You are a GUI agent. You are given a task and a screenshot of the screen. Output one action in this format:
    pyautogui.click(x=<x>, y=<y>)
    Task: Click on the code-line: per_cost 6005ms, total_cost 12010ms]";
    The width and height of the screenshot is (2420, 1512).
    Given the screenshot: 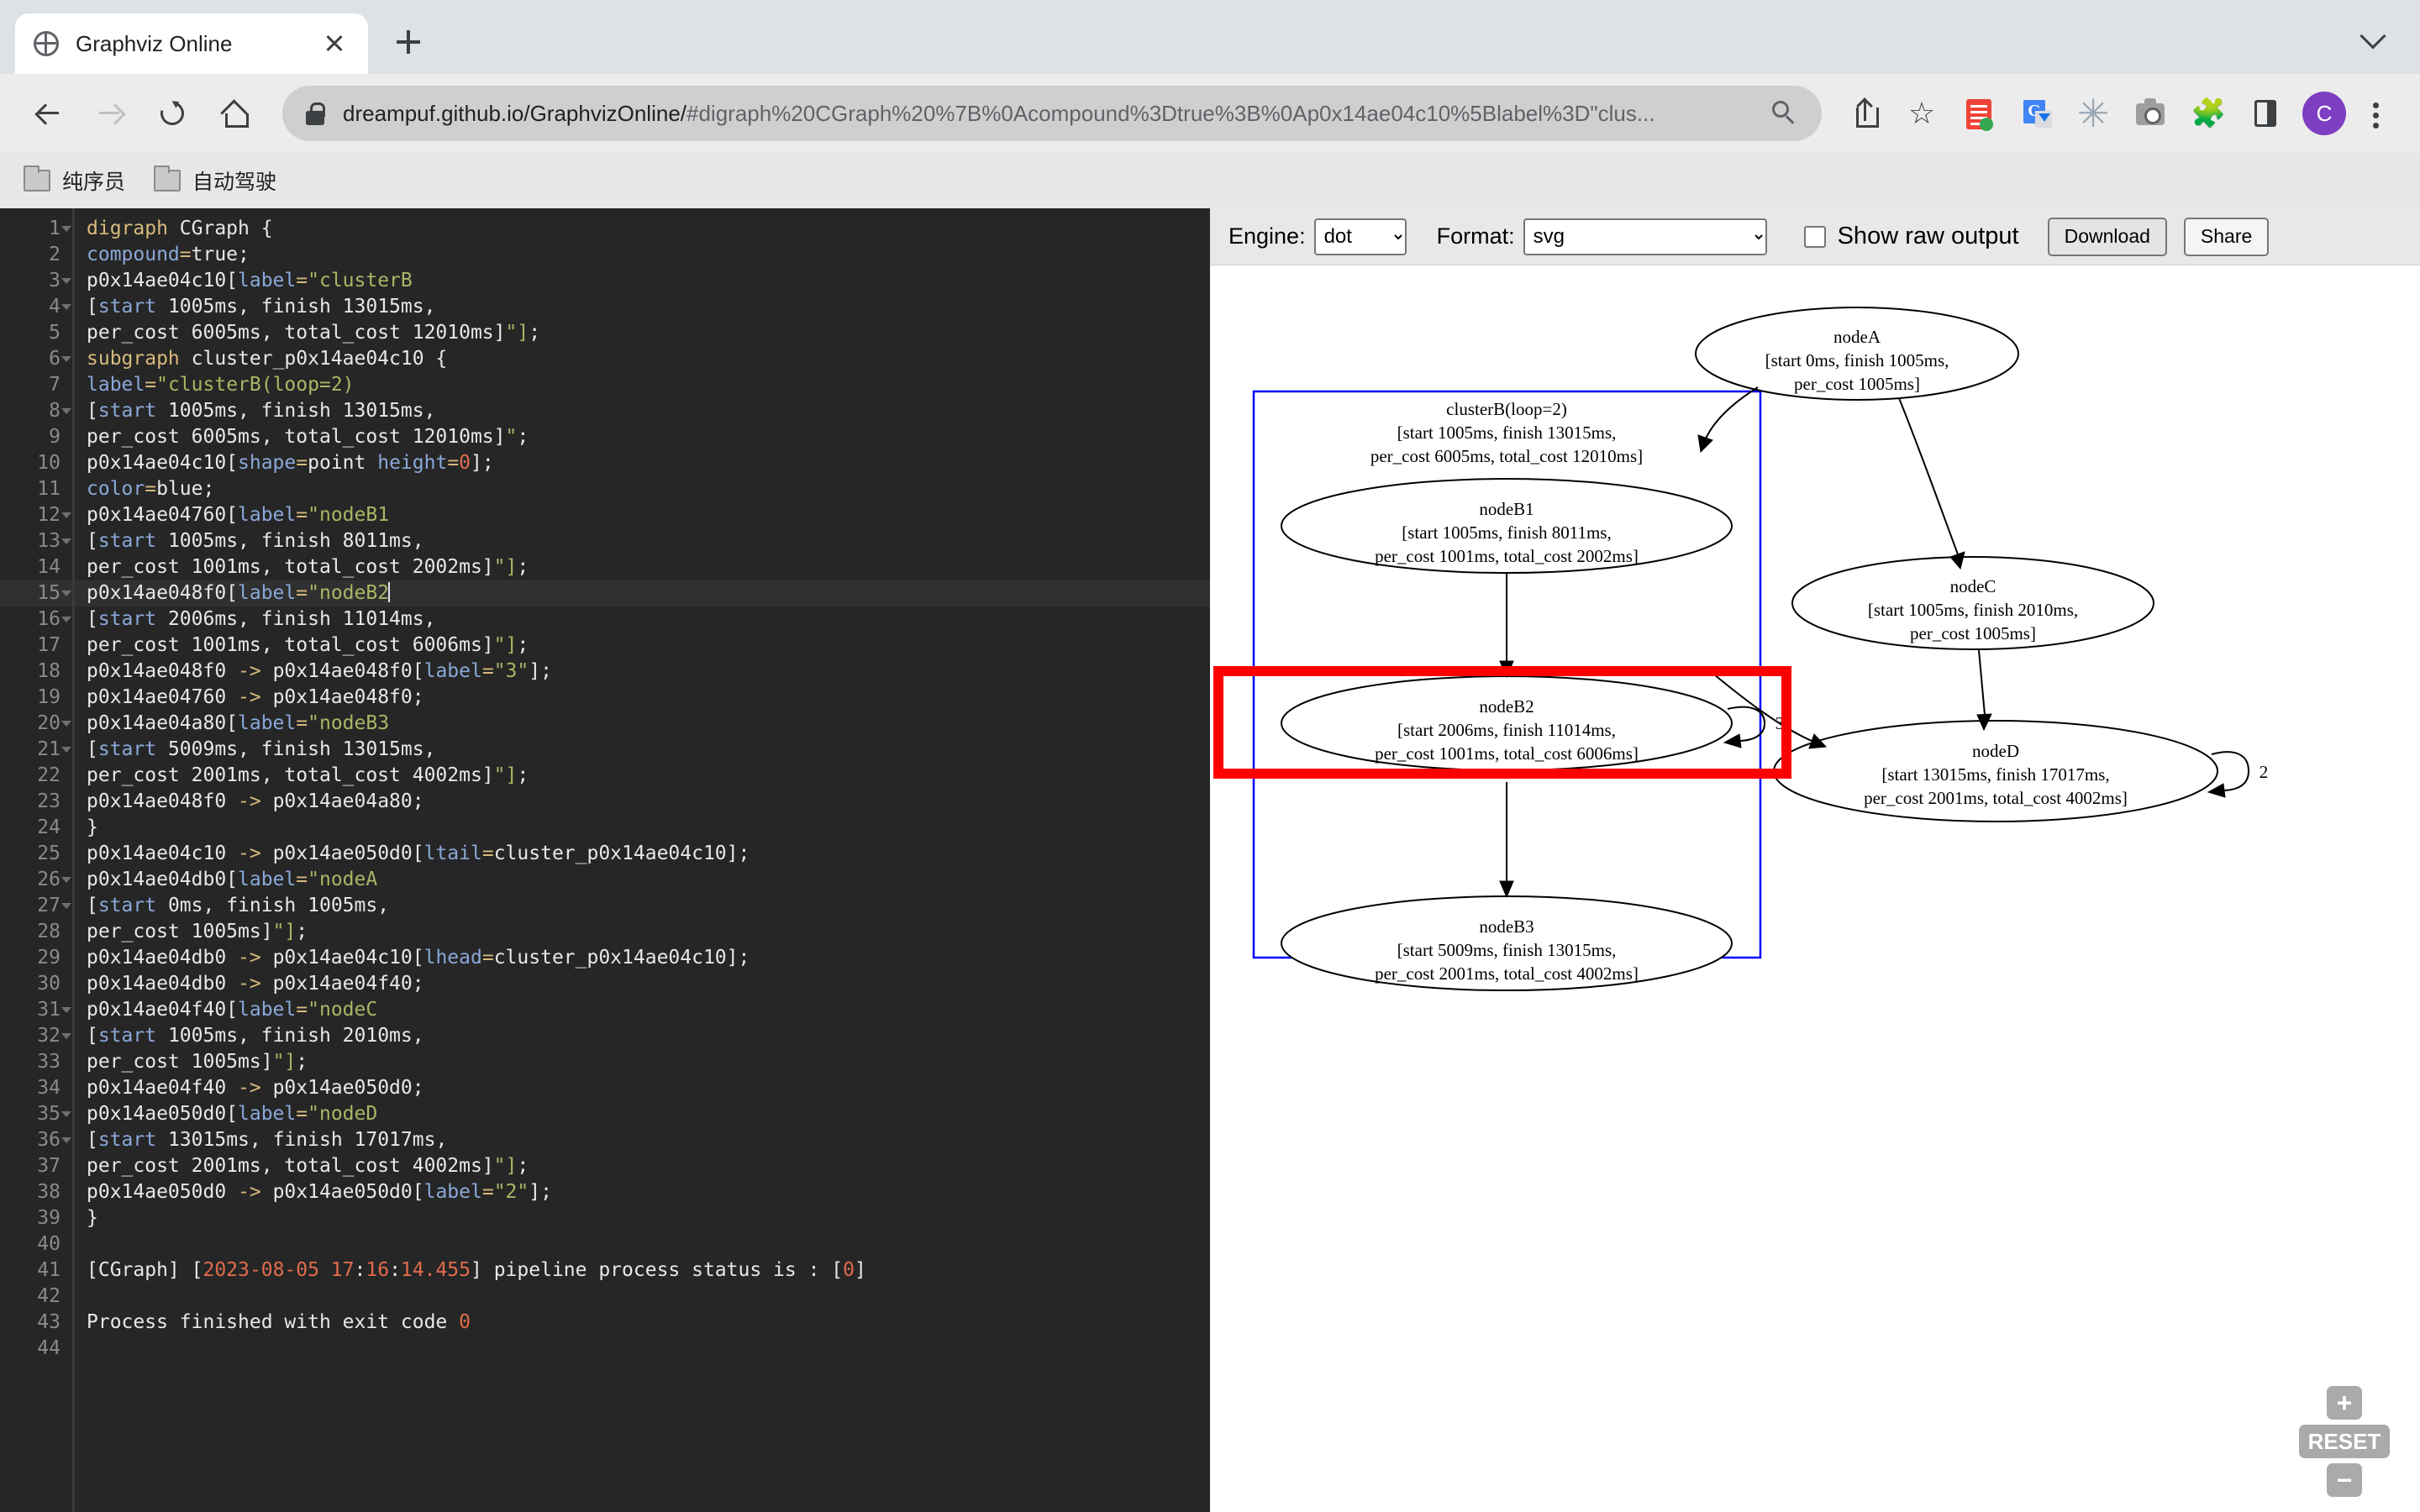 What is the action you would take?
    pyautogui.click(x=643, y=437)
    